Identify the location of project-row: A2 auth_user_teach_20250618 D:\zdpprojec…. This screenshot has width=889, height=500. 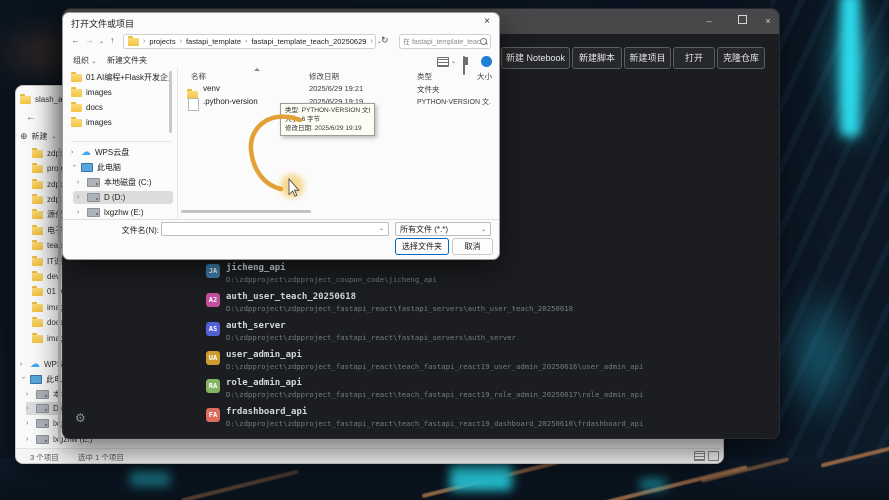
(486, 304).